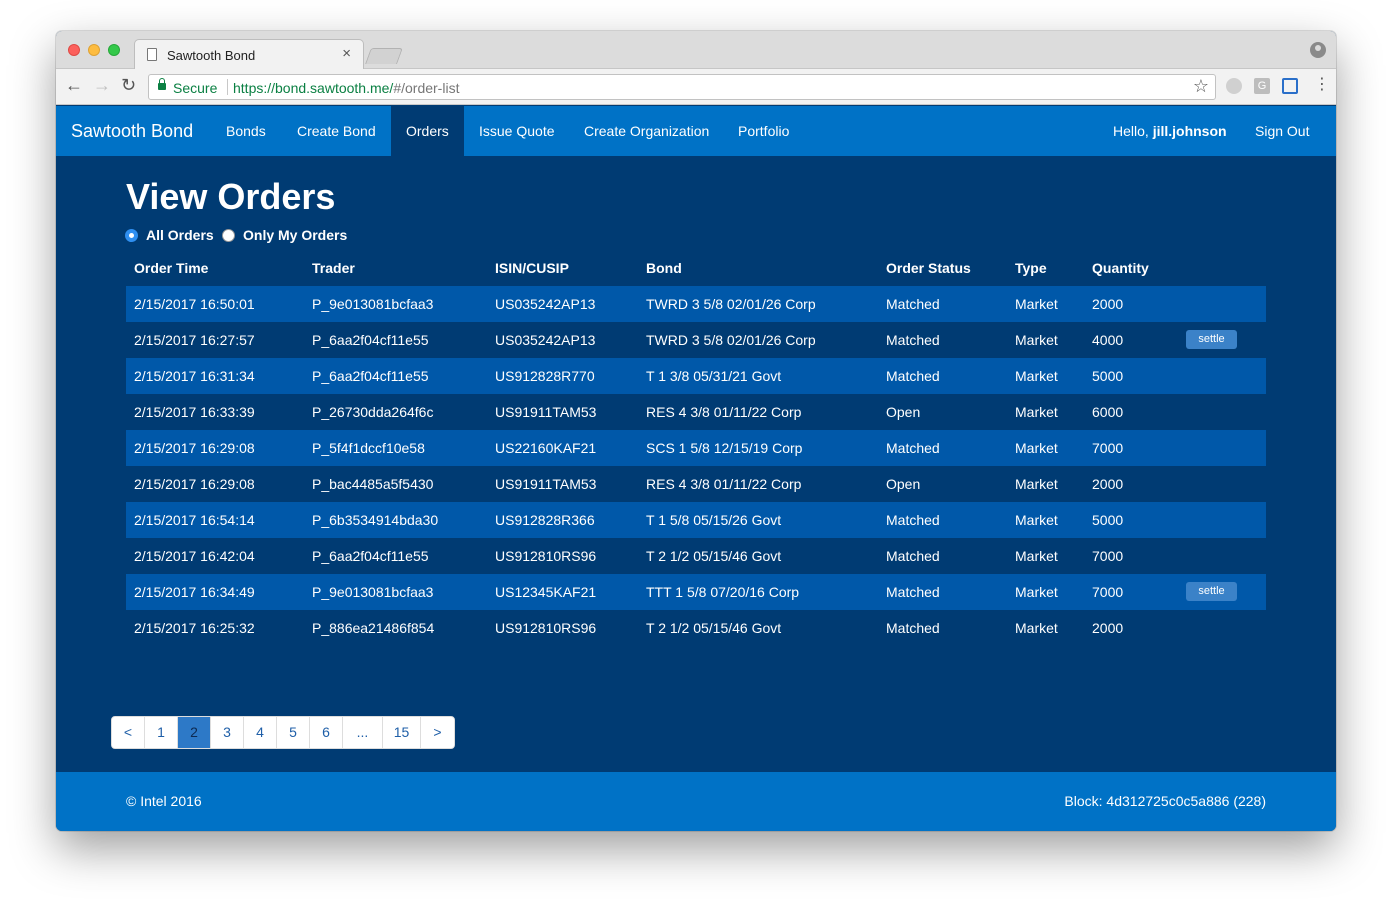 The width and height of the screenshot is (1392, 912). Describe the element at coordinates (102, 85) in the screenshot. I see `forward-arrow-icon: →` at that location.